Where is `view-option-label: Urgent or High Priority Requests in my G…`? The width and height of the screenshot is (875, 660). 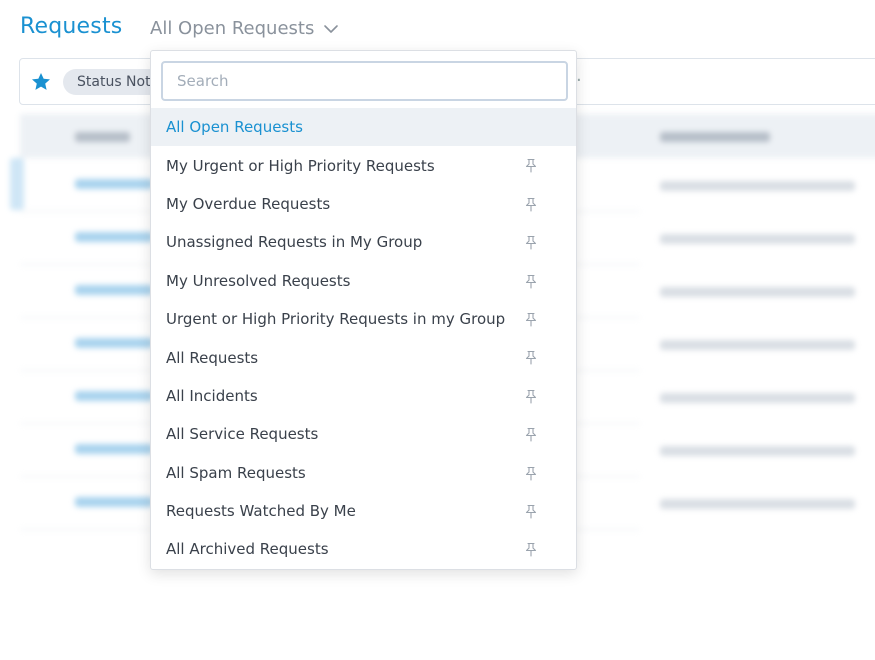
view-option-label: Urgent or High Priority Requests in my G… is located at coordinates (336, 319).